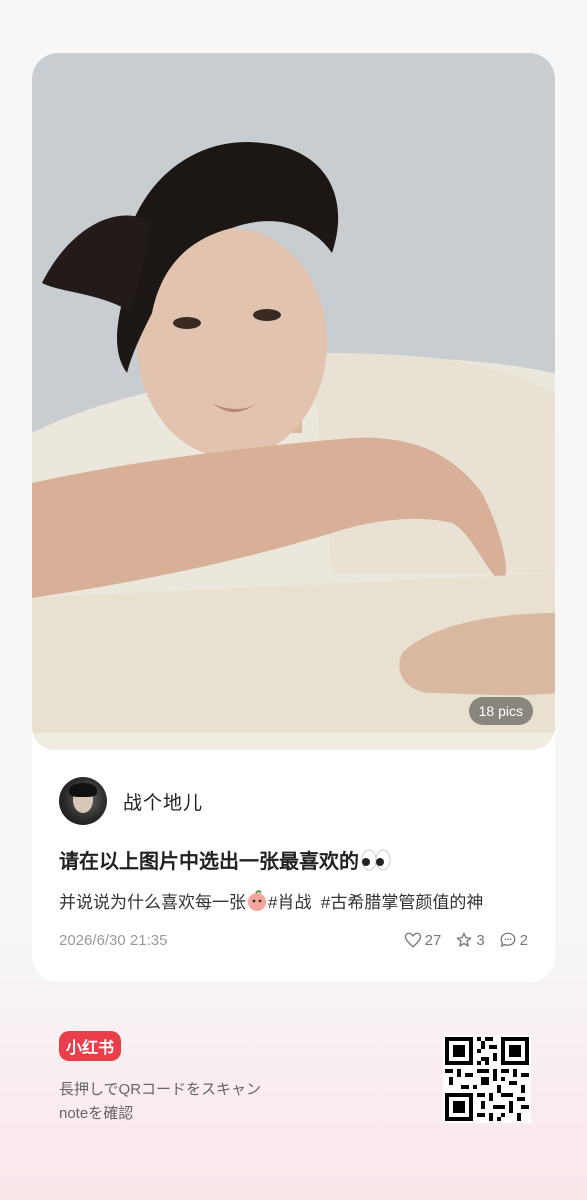 Image resolution: width=587 pixels, height=1200 pixels. Describe the element at coordinates (257, 903) in the screenshot. I see `peach-emoji-icon` at that location.